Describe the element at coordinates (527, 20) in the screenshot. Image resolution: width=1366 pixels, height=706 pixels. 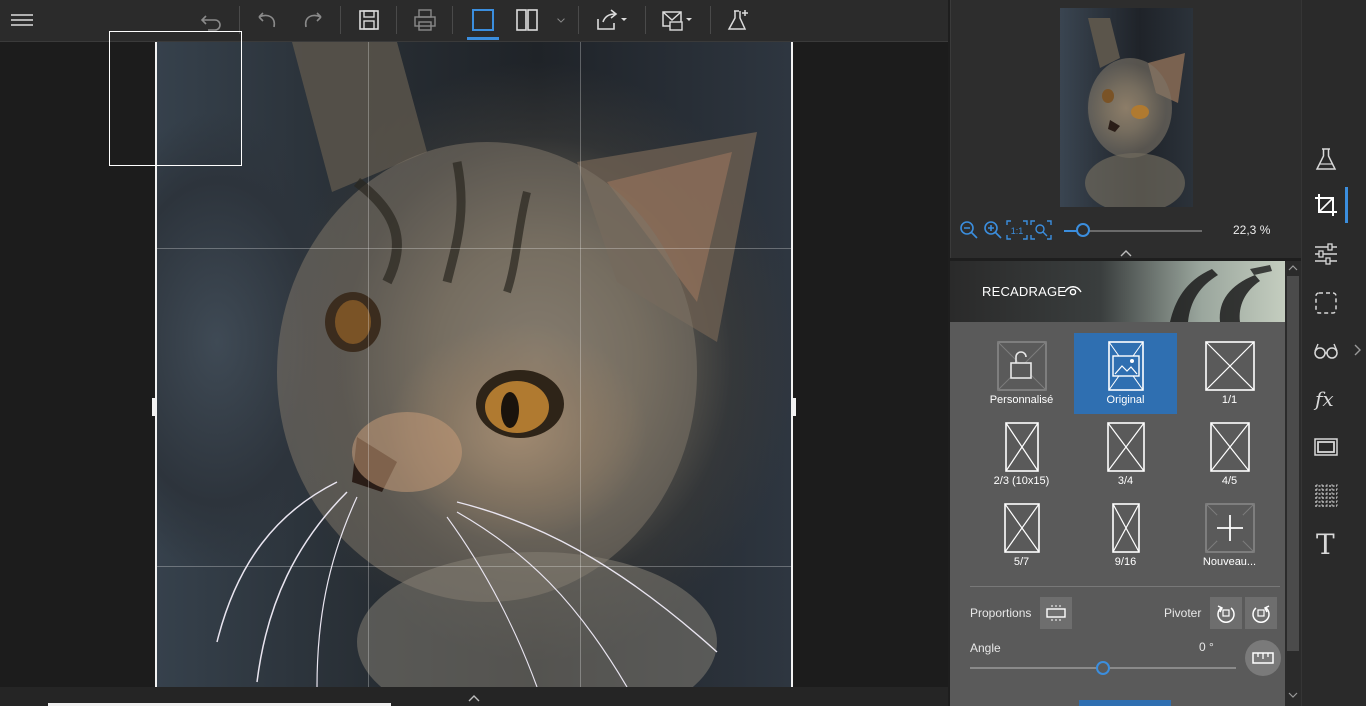
I see `compare-view-icon` at that location.